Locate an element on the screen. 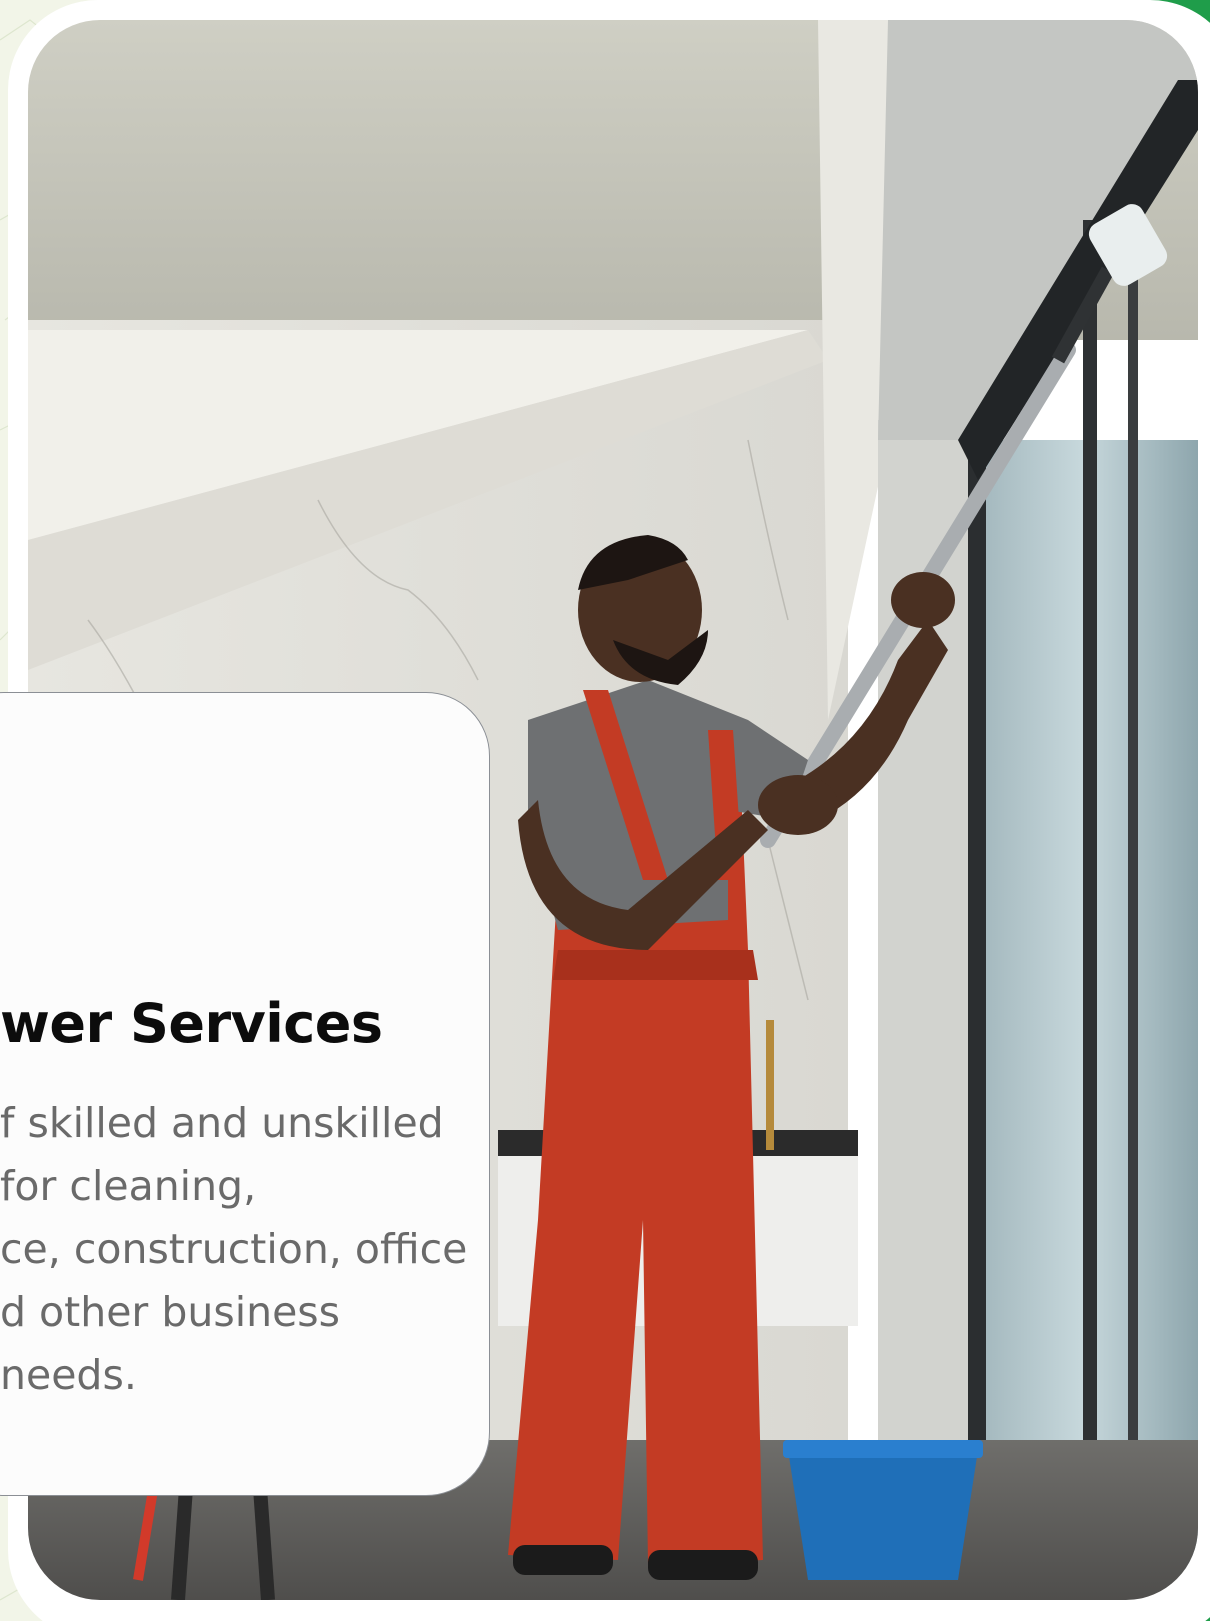 This screenshot has width=1210, height=1621. description-line: f skilled and unskilled is located at coordinates (222, 1123).